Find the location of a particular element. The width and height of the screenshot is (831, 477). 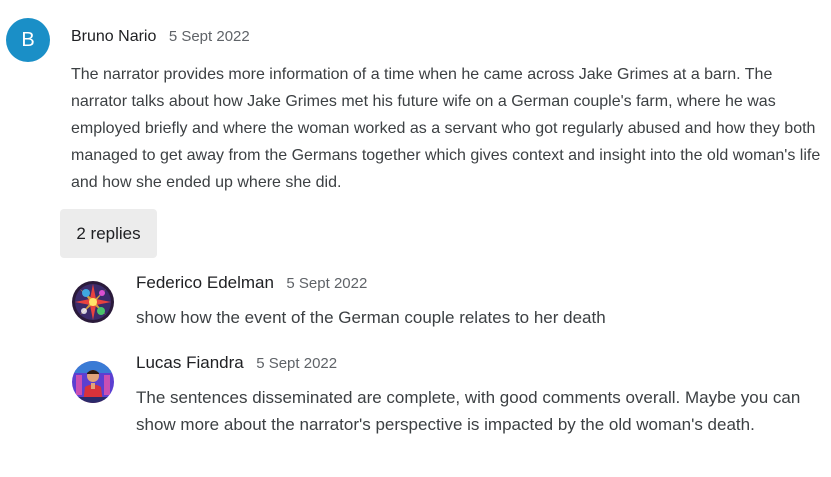

replies-toggle-button: 2 replies is located at coordinates (108, 233).